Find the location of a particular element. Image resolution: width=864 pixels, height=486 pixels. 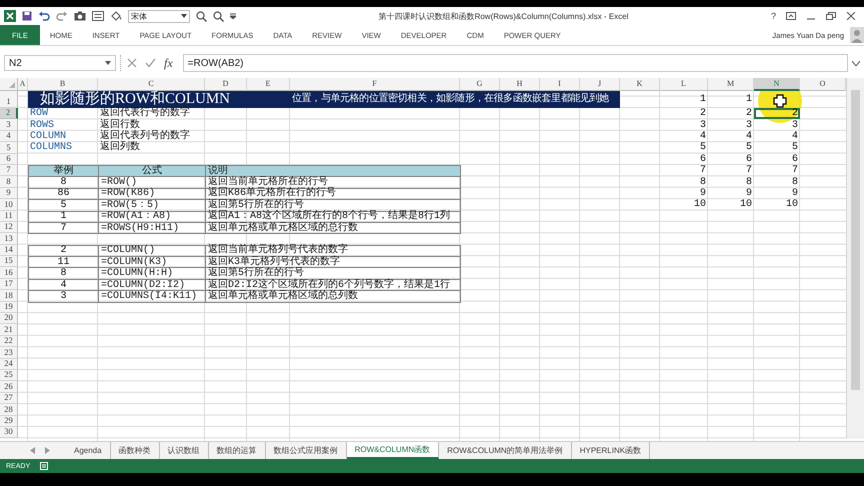

row-header: 17 is located at coordinates (9, 284).